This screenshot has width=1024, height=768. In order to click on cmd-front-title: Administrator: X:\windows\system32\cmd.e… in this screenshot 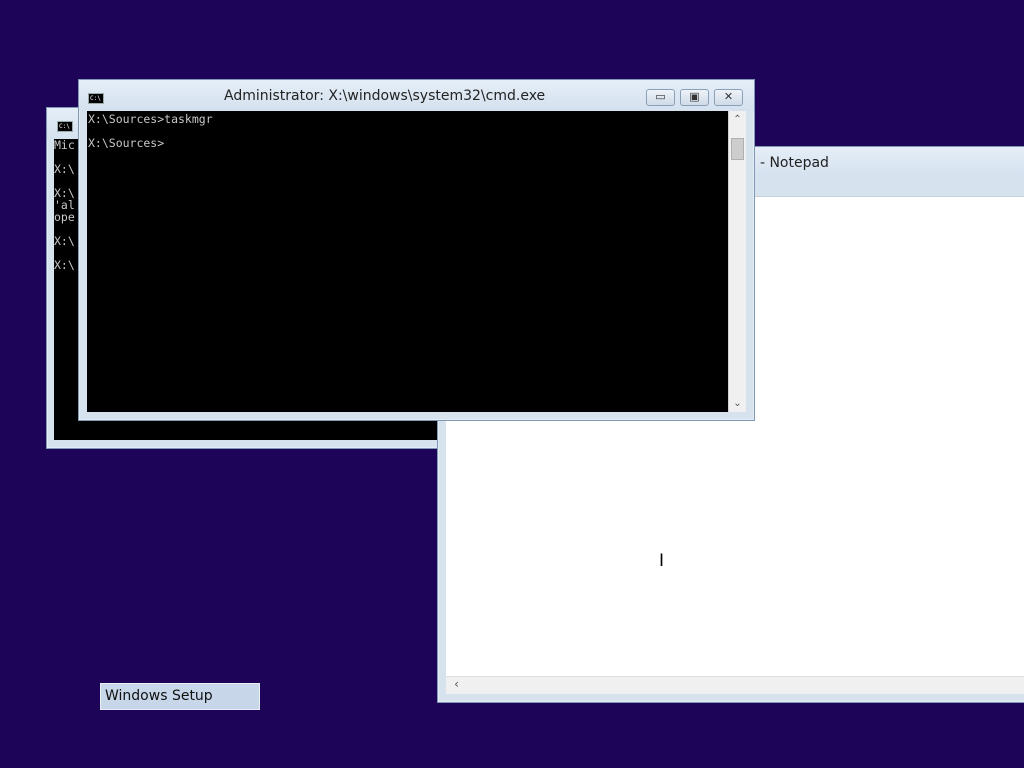, I will do `click(385, 96)`.